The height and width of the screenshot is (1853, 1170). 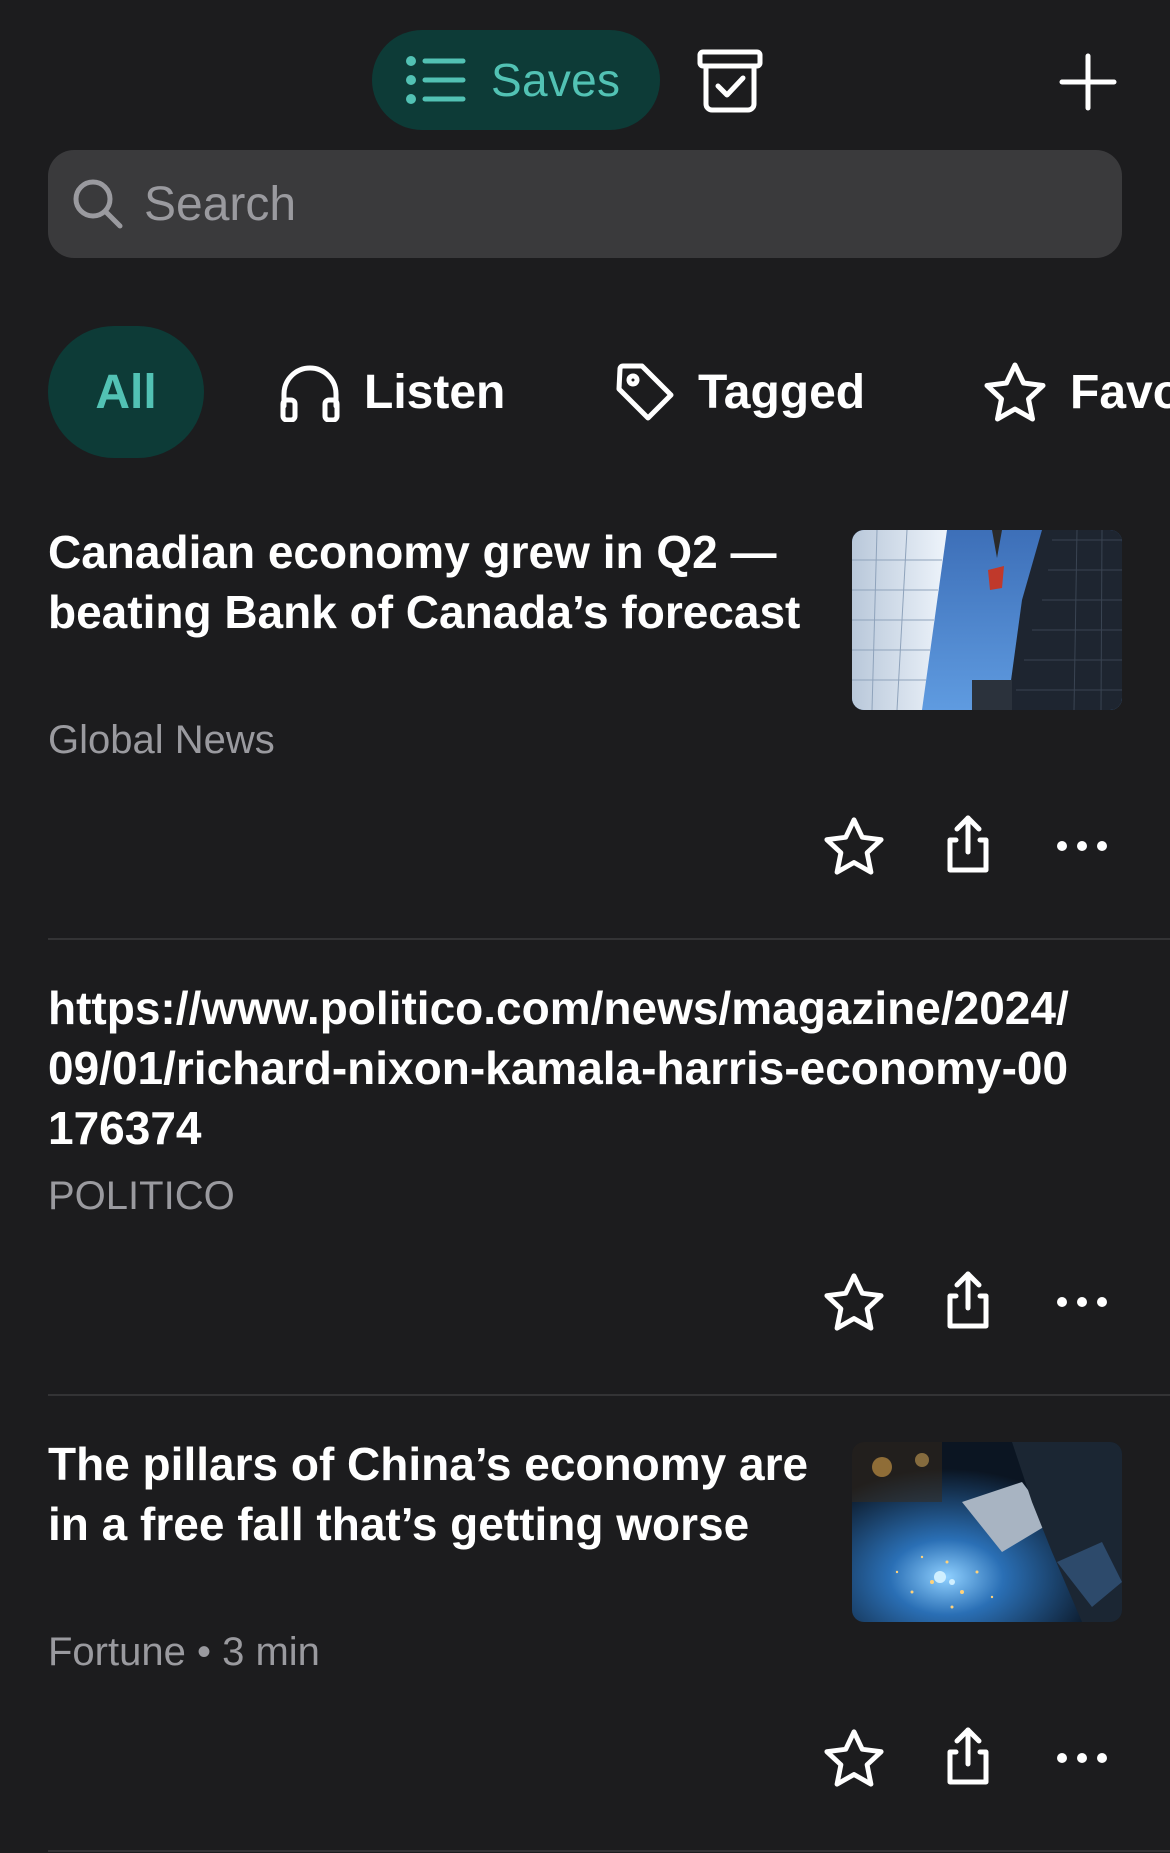 What do you see at coordinates (436, 80) in the screenshot?
I see `list-icon` at bounding box center [436, 80].